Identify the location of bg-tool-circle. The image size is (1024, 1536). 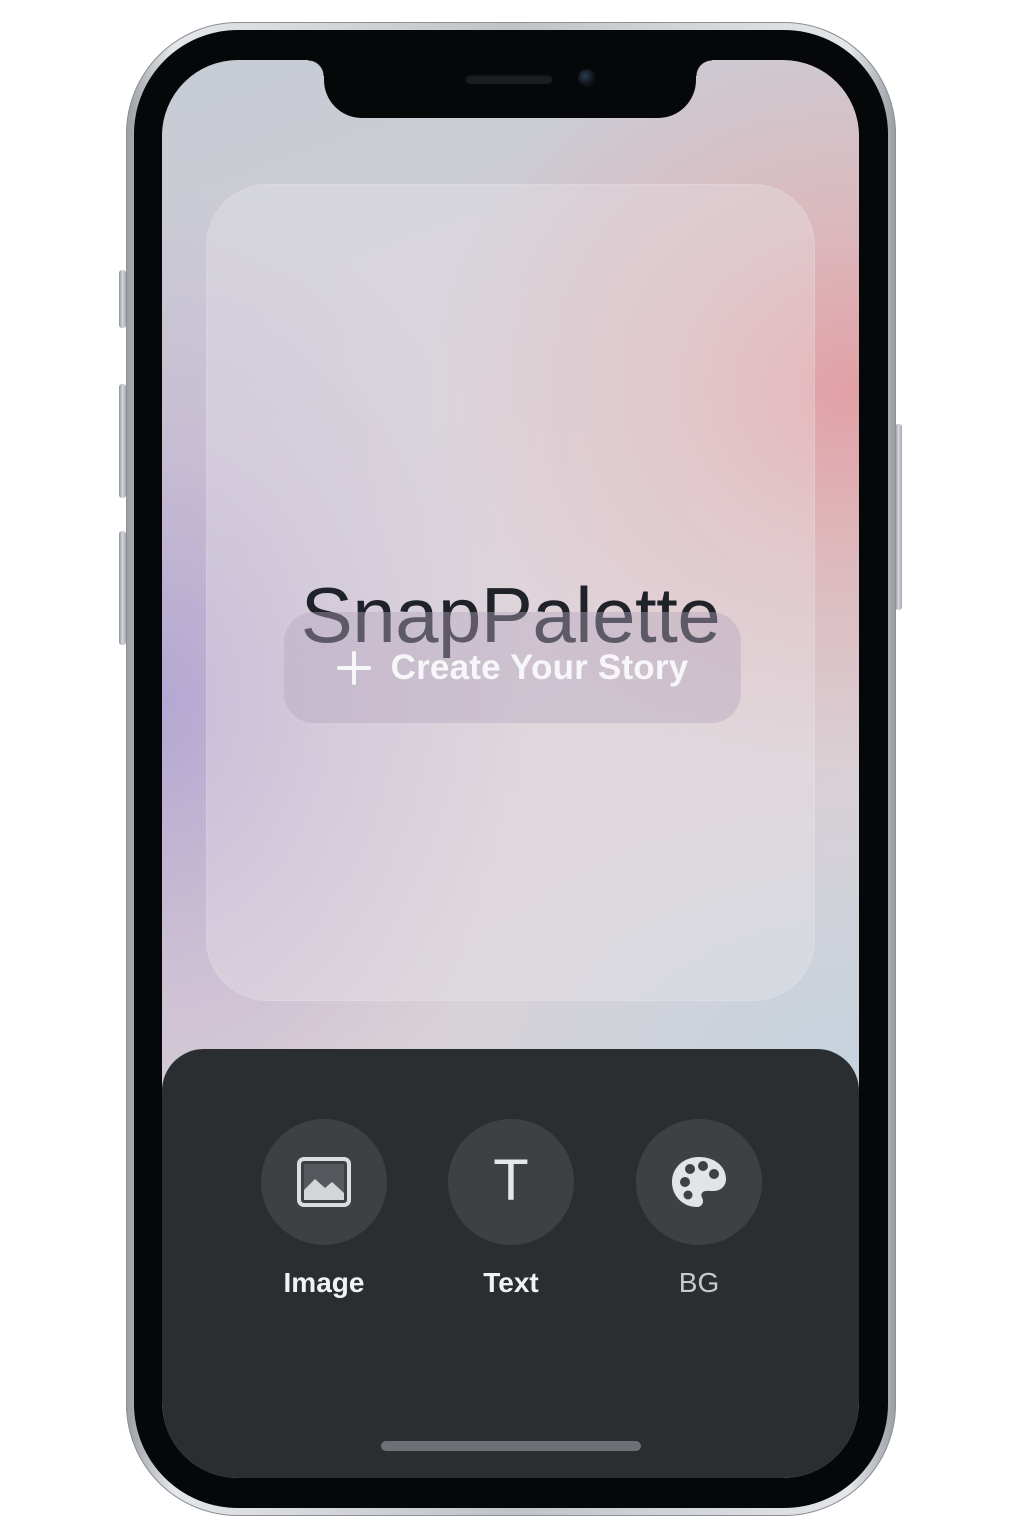
(699, 1182).